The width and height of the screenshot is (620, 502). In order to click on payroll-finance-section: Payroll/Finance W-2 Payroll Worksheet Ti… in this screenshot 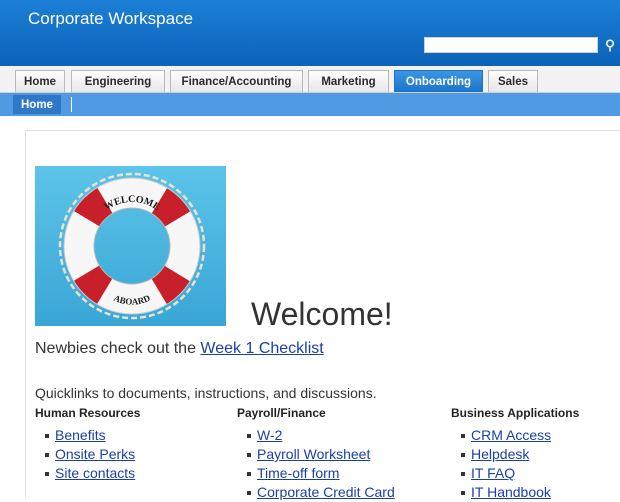, I will do `click(316, 453)`.